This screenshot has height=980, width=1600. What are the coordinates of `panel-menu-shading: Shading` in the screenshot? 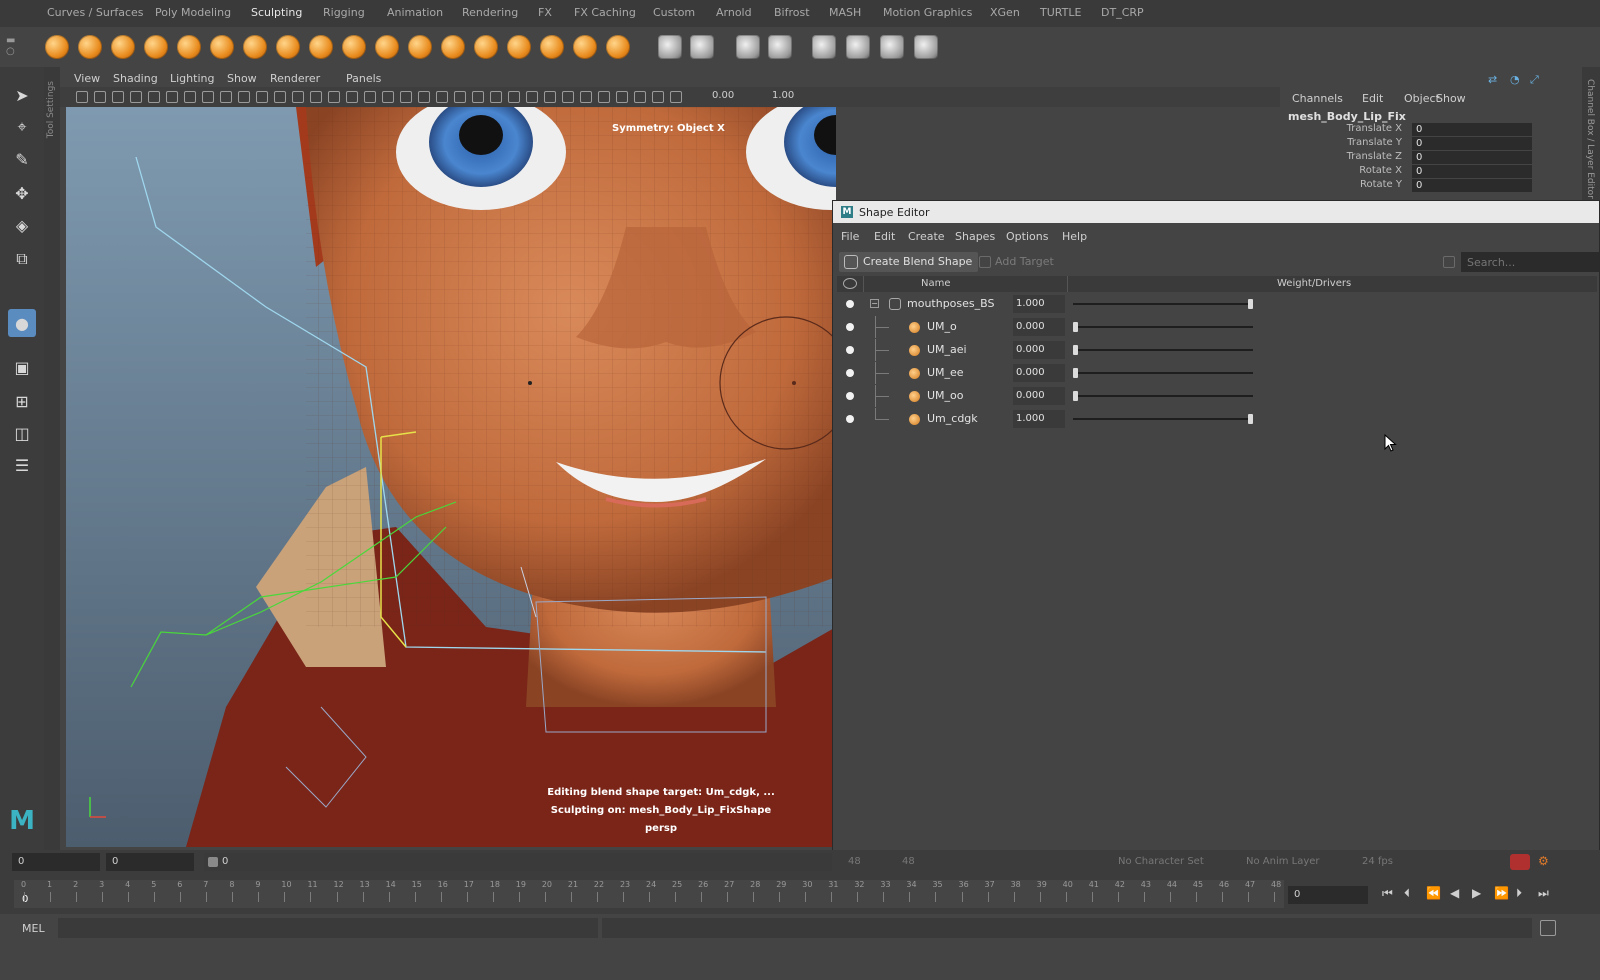 It's located at (135, 78).